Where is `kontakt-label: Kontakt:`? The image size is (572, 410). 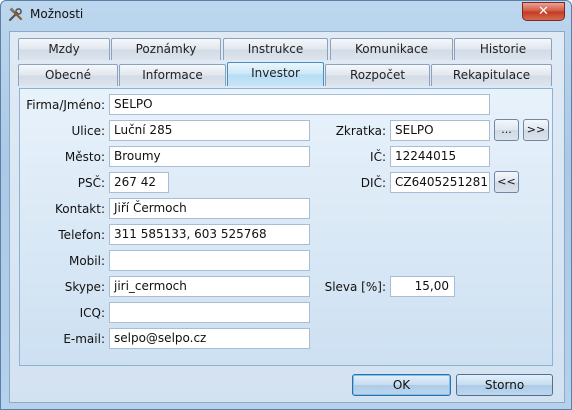
kontakt-label: Kontakt: is located at coordinates (80, 209).